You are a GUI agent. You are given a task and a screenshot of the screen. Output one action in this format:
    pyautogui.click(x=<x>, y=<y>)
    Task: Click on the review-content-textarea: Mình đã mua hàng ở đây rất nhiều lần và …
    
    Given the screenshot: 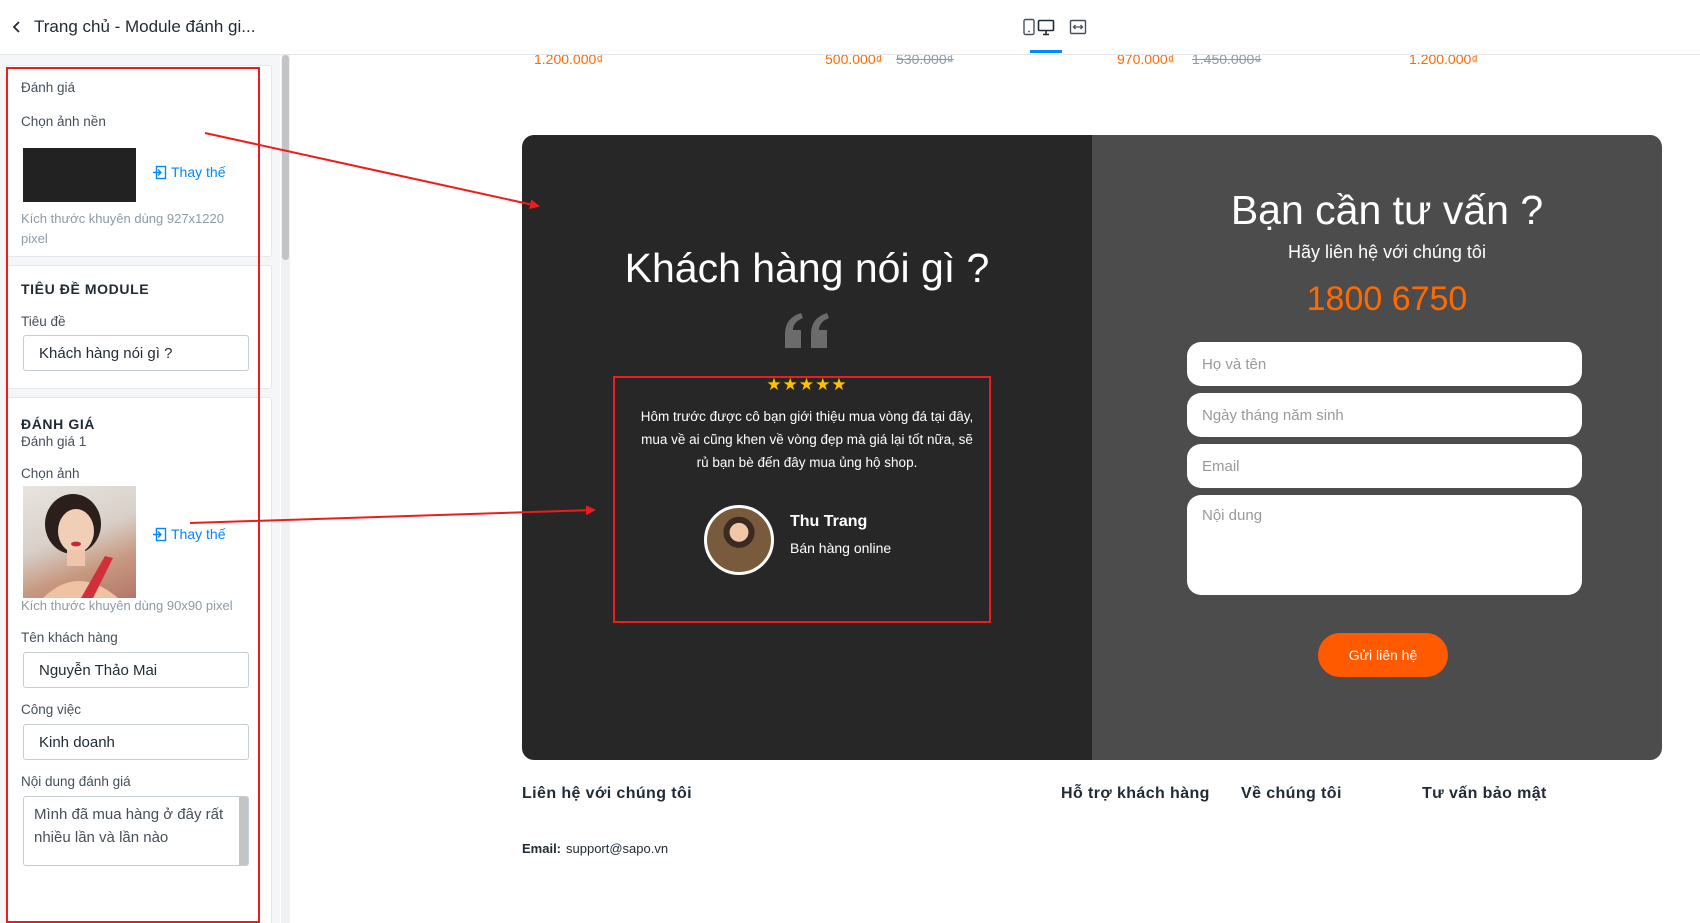 What is the action you would take?
    pyautogui.click(x=136, y=831)
    